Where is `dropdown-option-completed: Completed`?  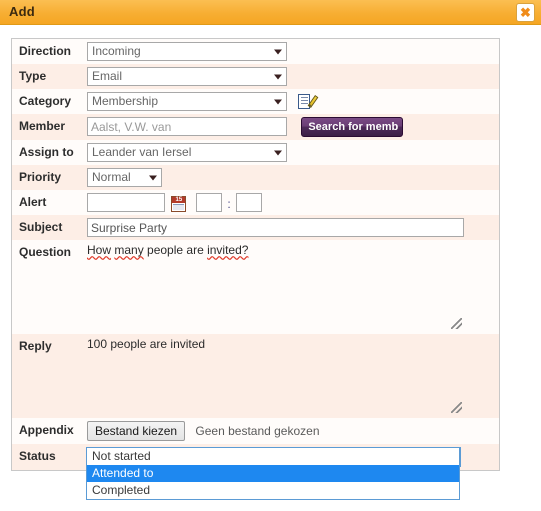 dropdown-option-completed: Completed is located at coordinates (273, 490).